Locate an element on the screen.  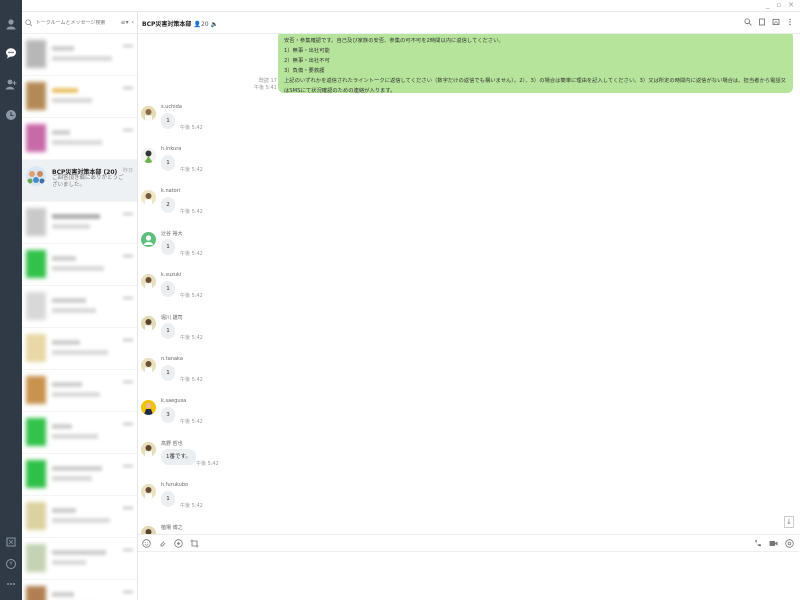
more-icon is located at coordinates (11, 584).